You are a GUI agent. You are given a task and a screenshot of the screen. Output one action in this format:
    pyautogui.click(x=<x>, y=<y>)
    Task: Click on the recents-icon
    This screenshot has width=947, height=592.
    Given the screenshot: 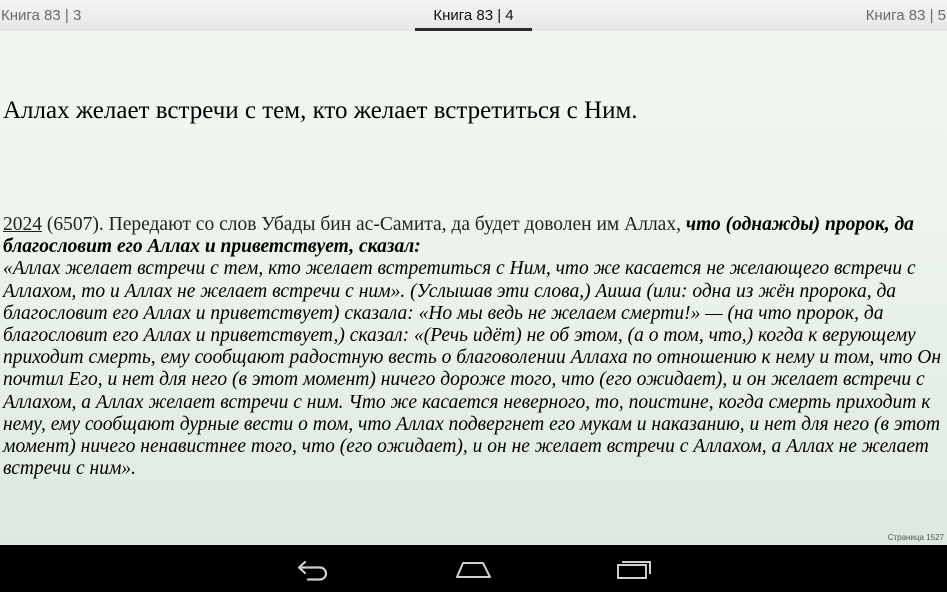 What is the action you would take?
    pyautogui.click(x=634, y=570)
    